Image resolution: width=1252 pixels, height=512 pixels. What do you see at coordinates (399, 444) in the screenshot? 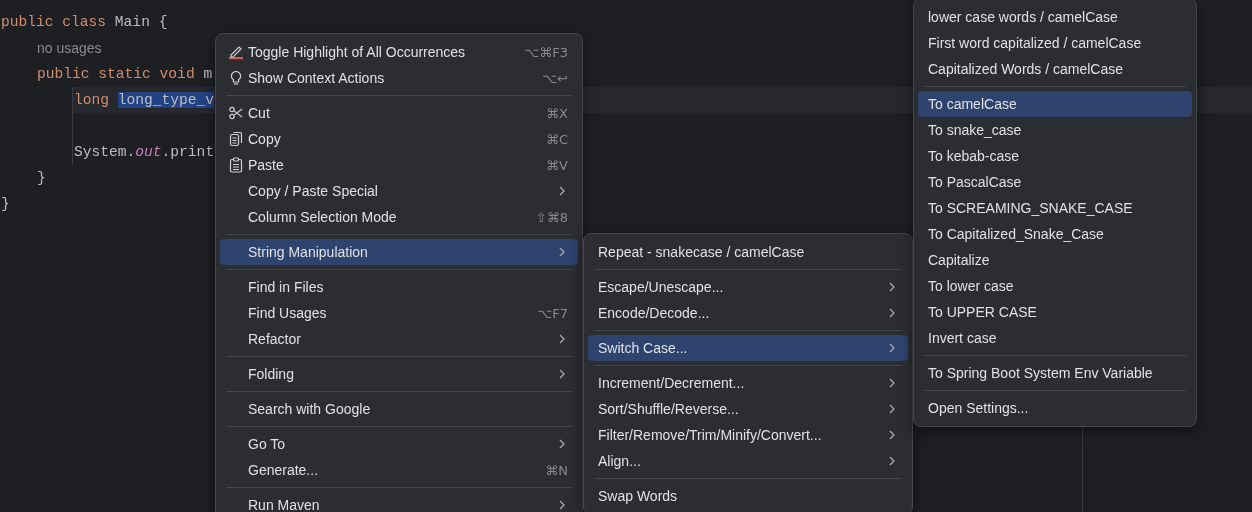
I see `menu-item: Go To` at bounding box center [399, 444].